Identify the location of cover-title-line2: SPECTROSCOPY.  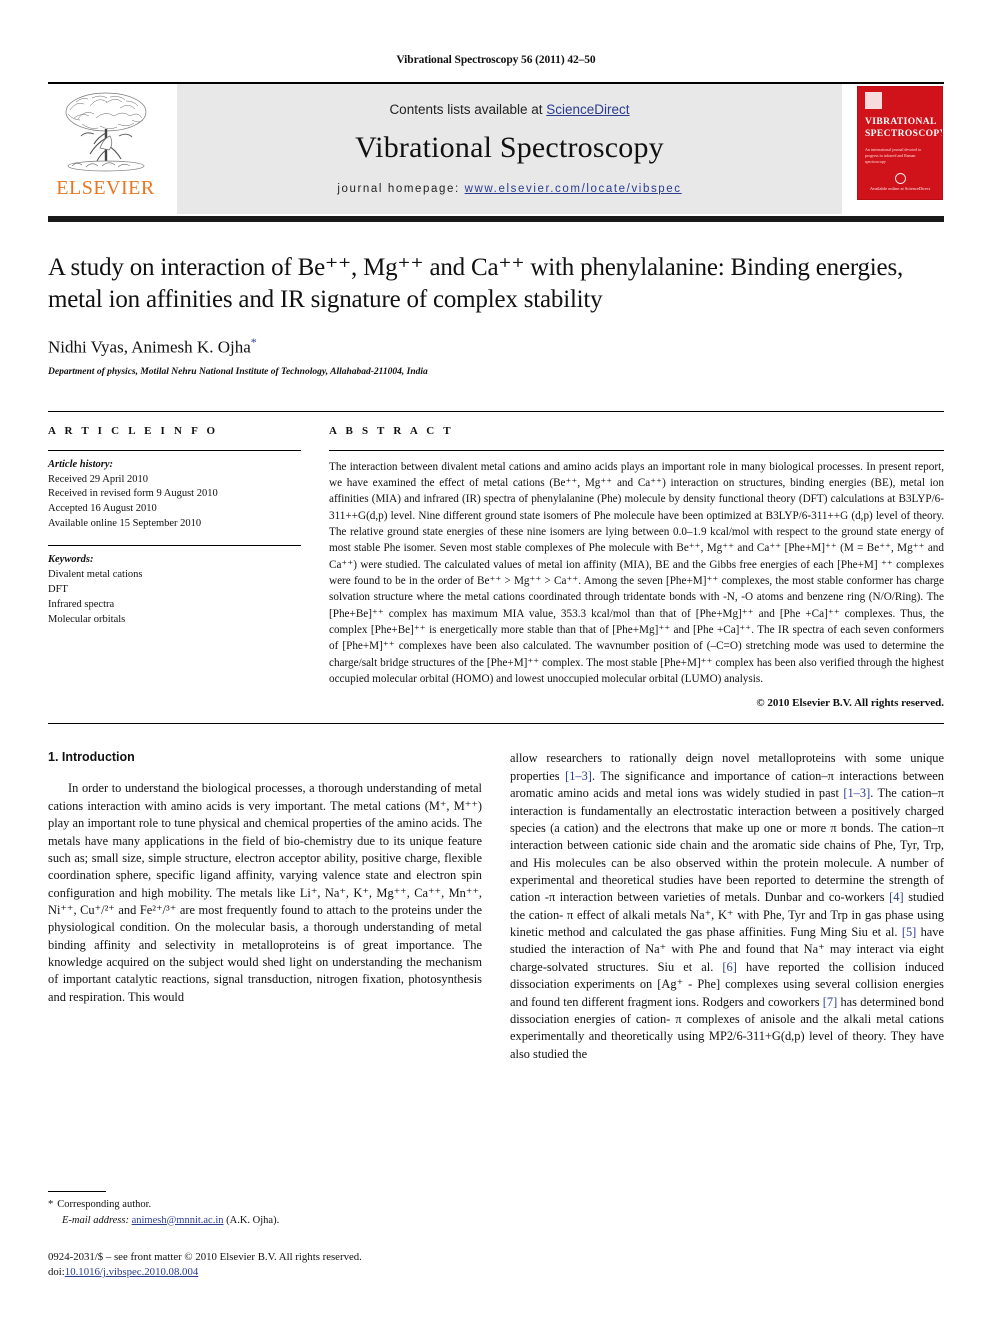
(904, 133).